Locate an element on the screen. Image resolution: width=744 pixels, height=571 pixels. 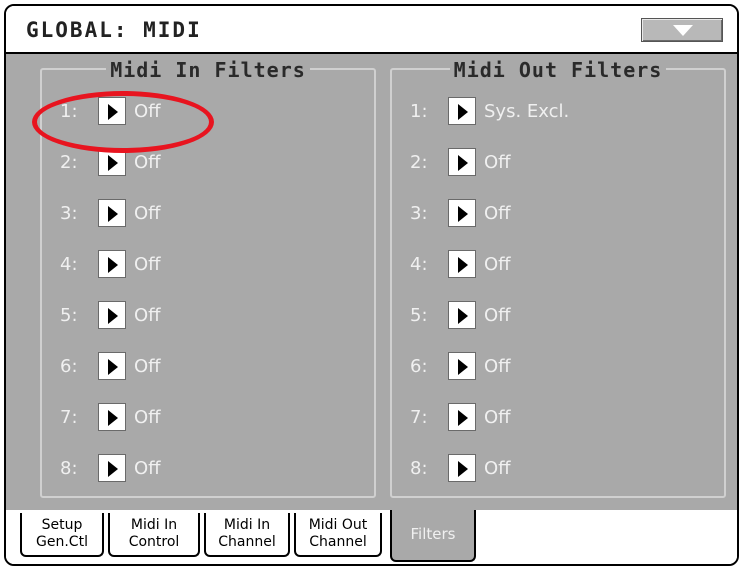
tab-label-line2: Control is located at coordinates (154, 542).